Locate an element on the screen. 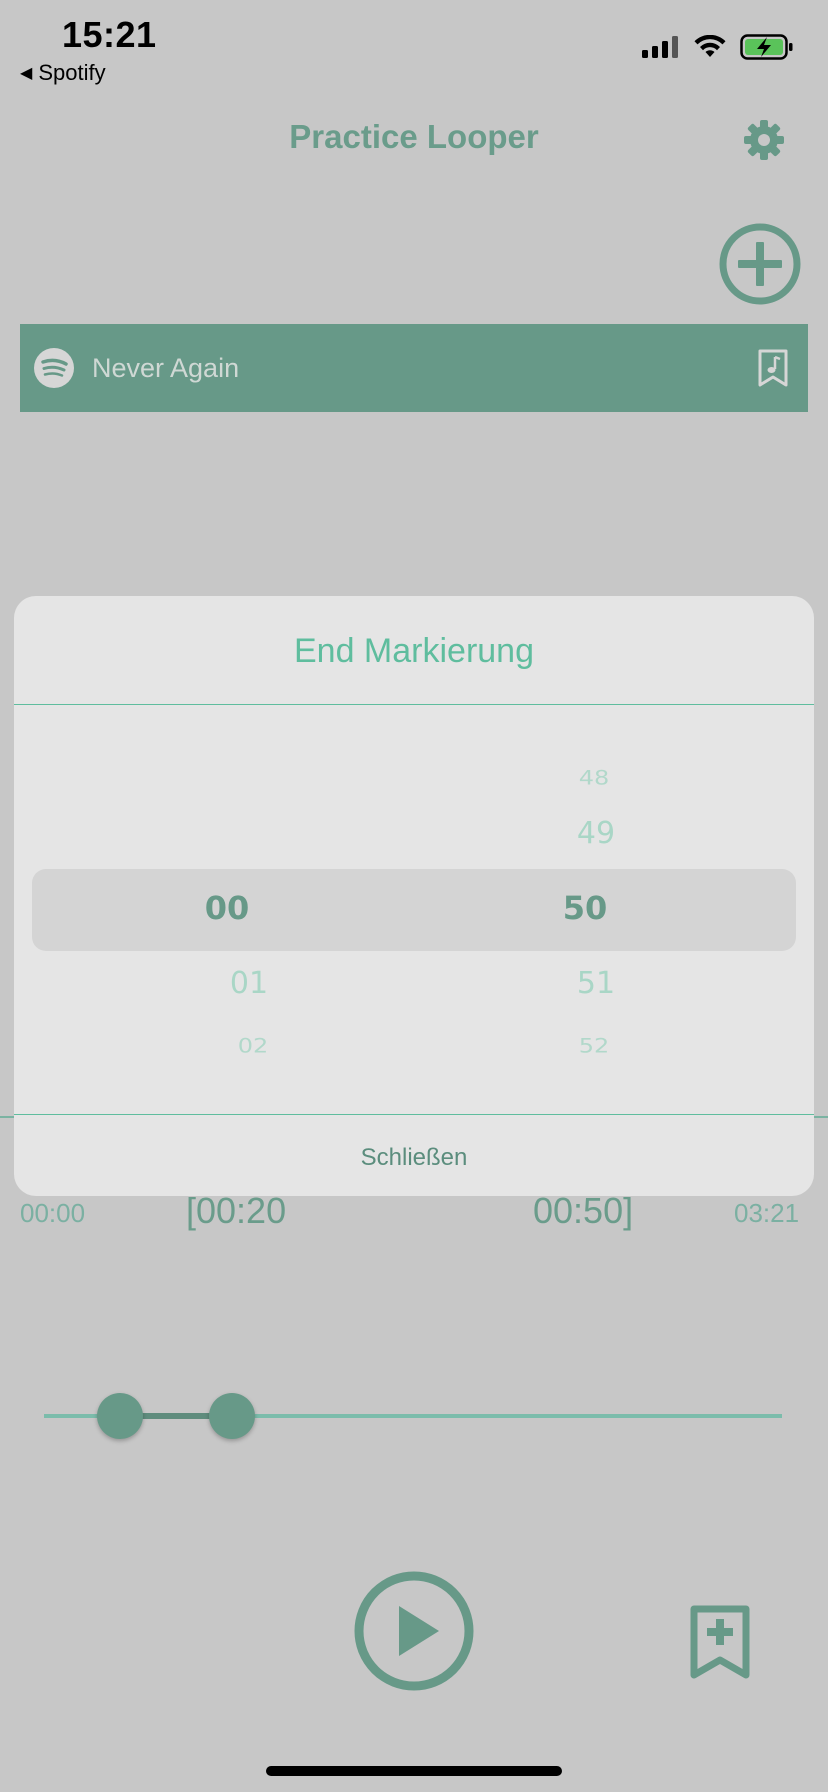 This screenshot has height=1792, width=828. cellular-signal-icon is located at coordinates (660, 47).